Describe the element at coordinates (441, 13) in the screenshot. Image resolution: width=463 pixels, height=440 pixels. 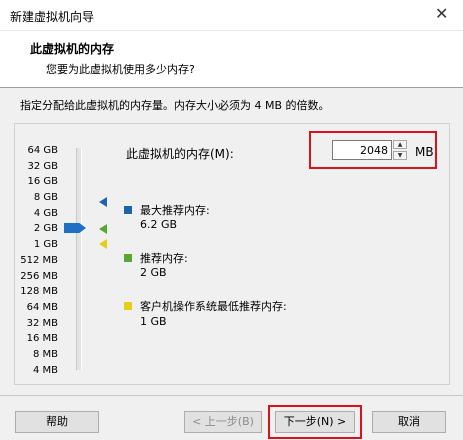
I see `close-icon: ✕` at that location.